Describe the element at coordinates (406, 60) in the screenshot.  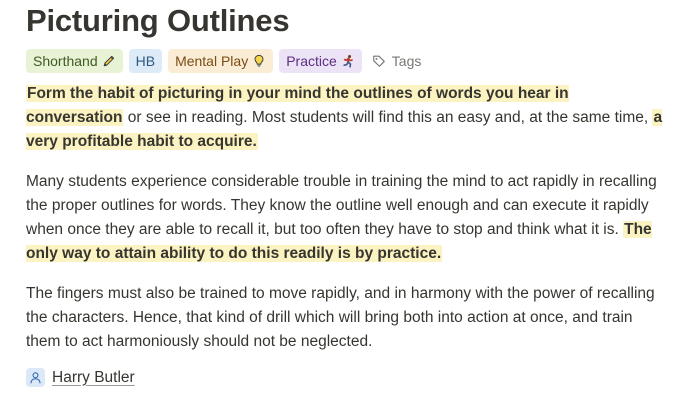
I see `tags-button-label: Tags` at that location.